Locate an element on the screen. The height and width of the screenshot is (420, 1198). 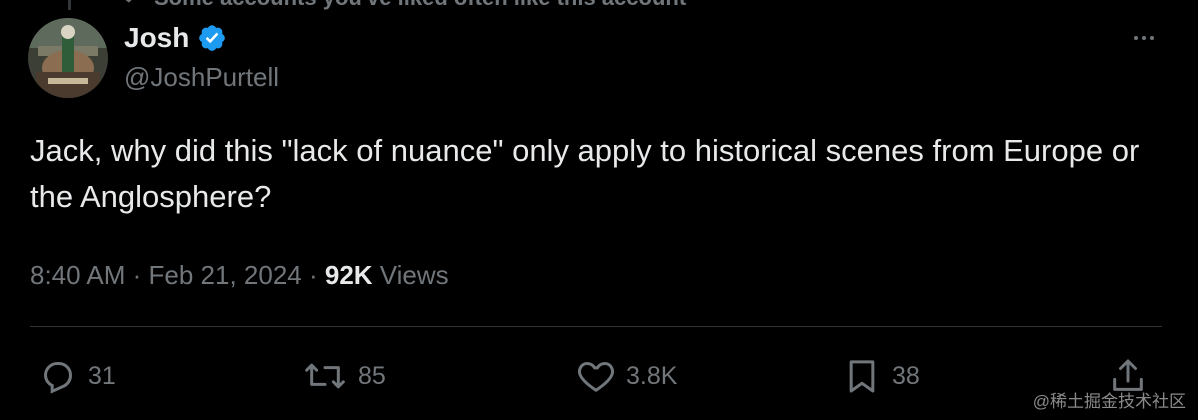
tweet-meta: 8:40 AM · Feb 21, 2024 · 92K Views is located at coordinates (239, 275).